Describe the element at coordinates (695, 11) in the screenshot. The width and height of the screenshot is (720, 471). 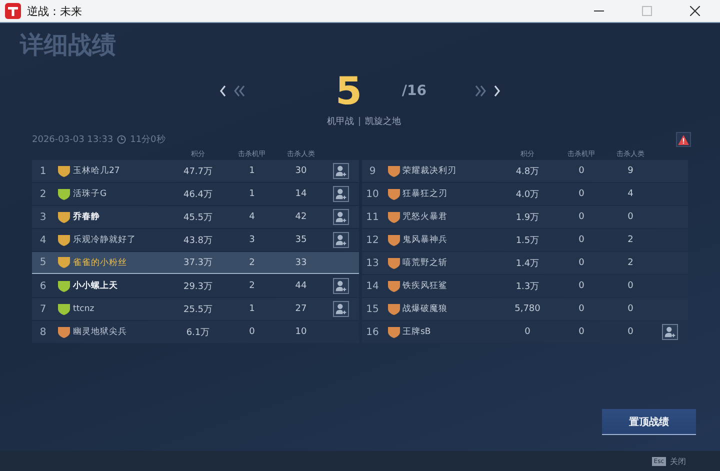
I see `close-icon` at that location.